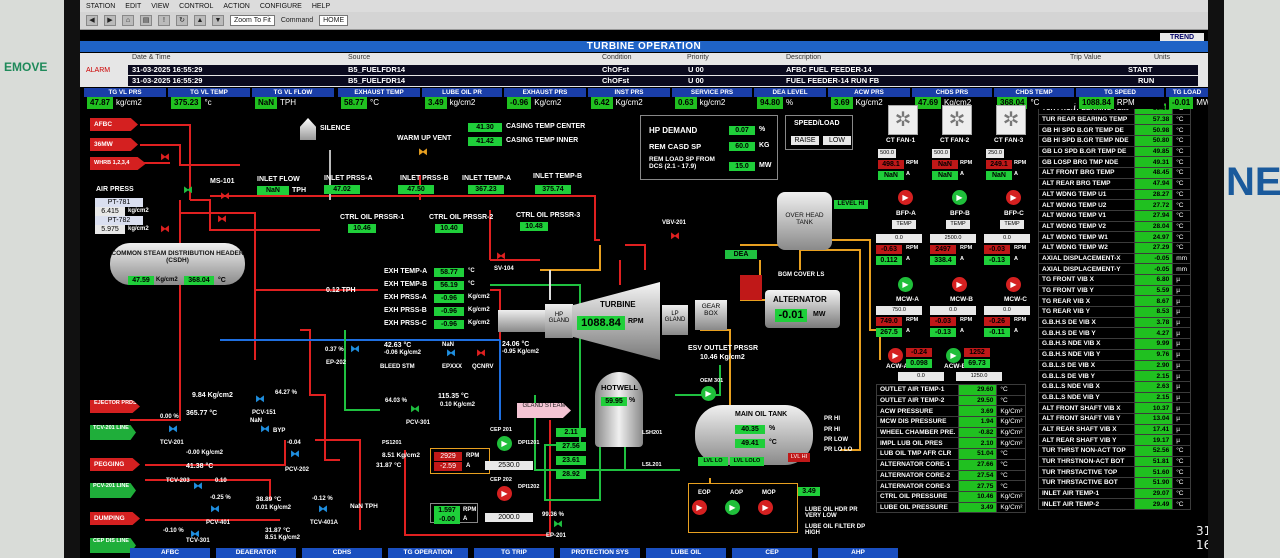  Describe the element at coordinates (951, 507) in the screenshot. I see `table-row: LUBE OIL PRESSURE 3.49 Kg/Cm²` at that location.